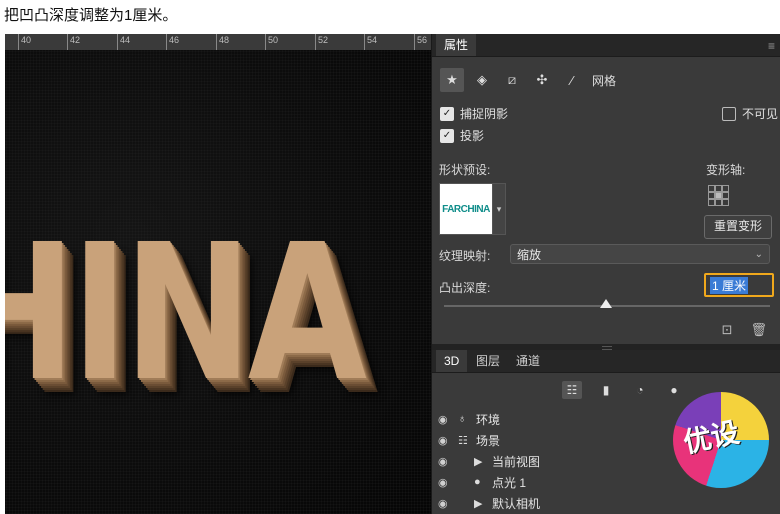 Image resolution: width=780 pixels, height=514 pixels. I want to click on scene-filter-icon: ☷, so click(572, 390).